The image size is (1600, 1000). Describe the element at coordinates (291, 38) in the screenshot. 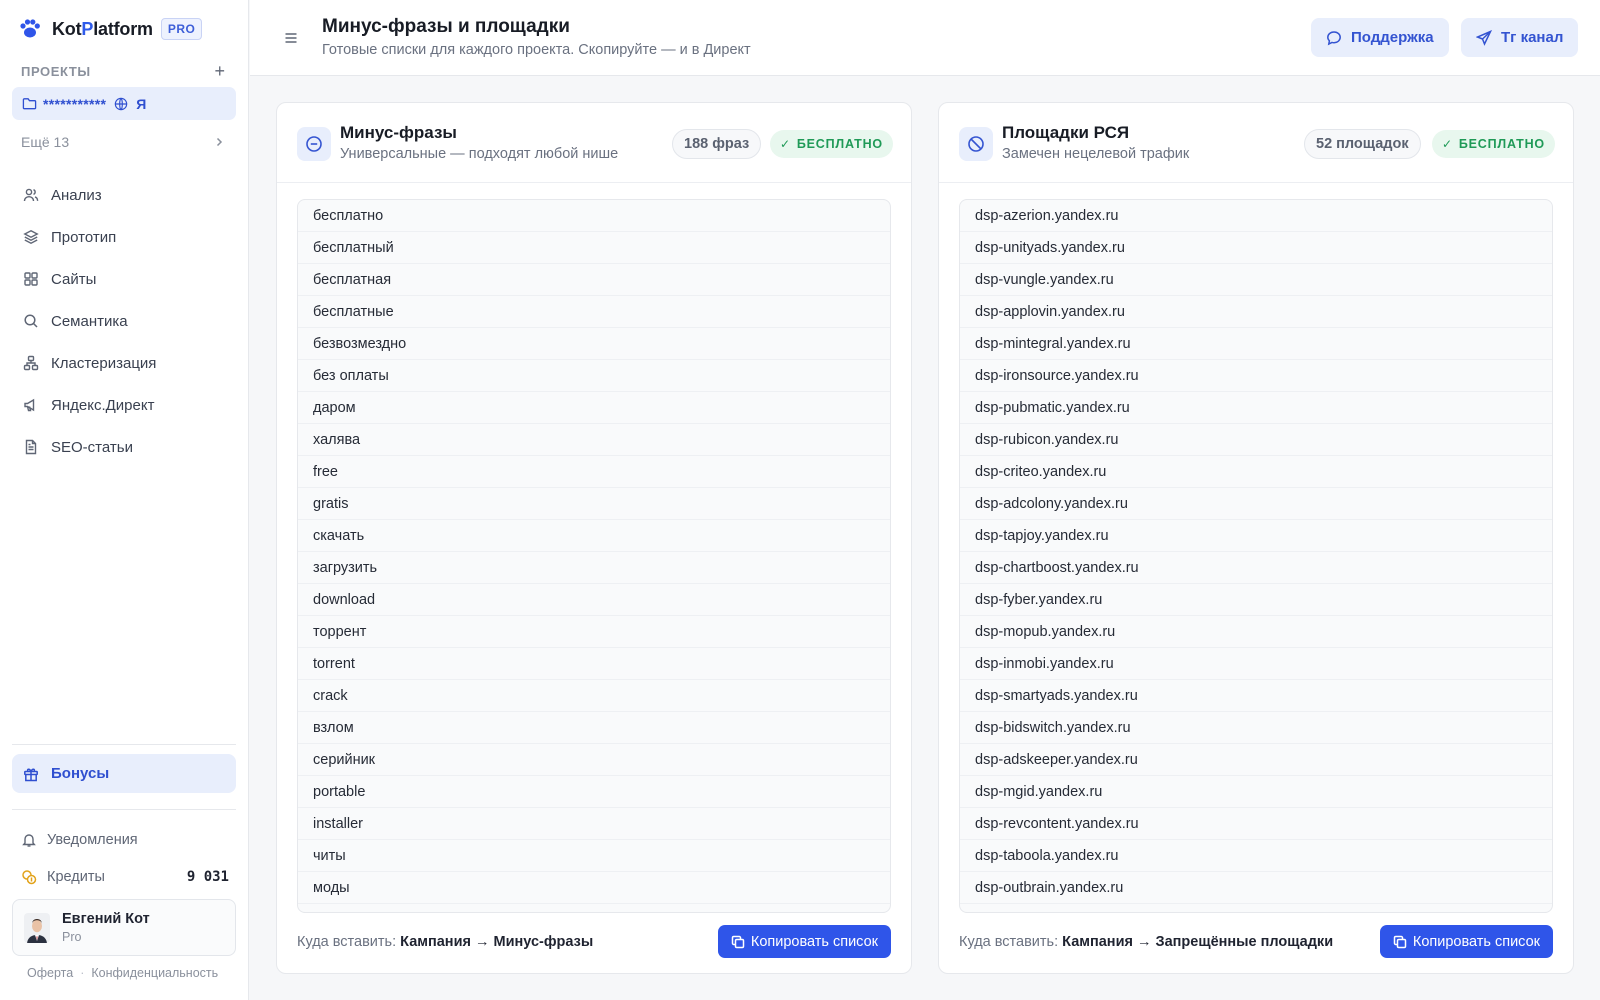

I see `menu-icon` at that location.